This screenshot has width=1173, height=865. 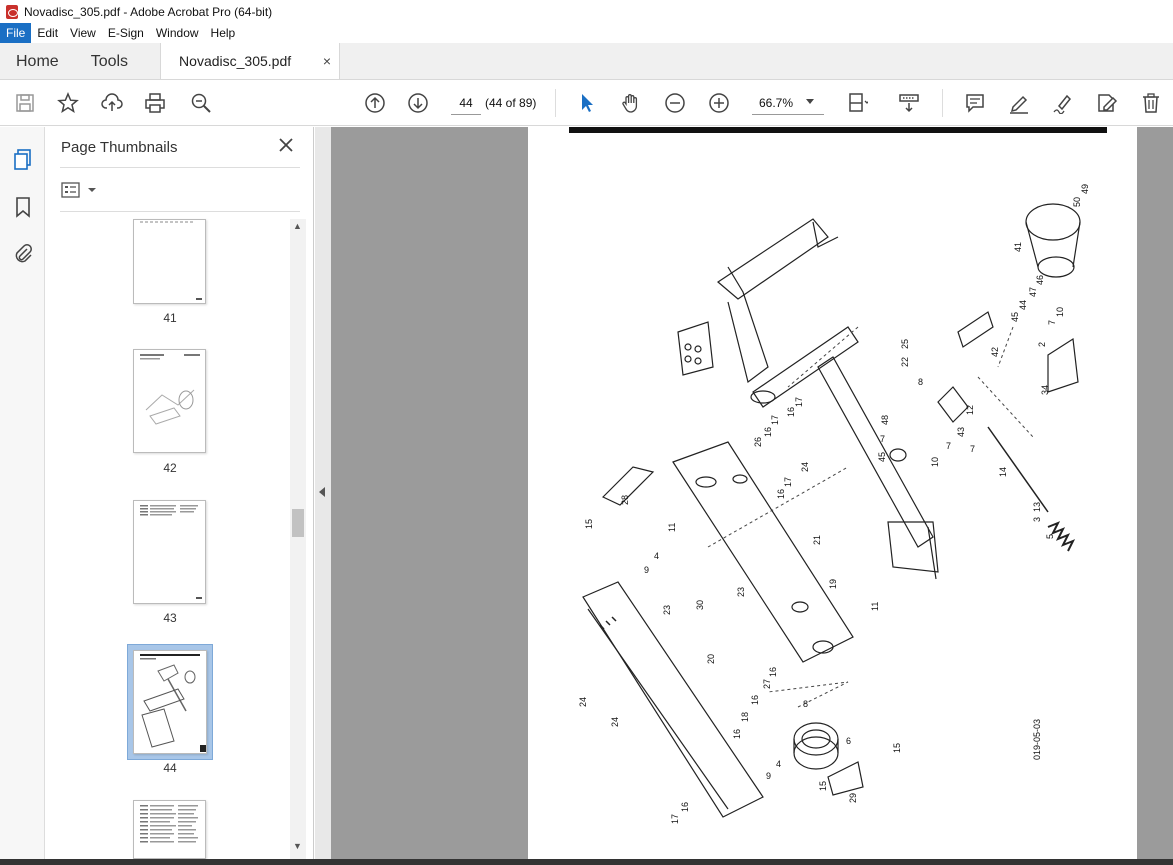 I want to click on page-display-icon, so click(x=857, y=103).